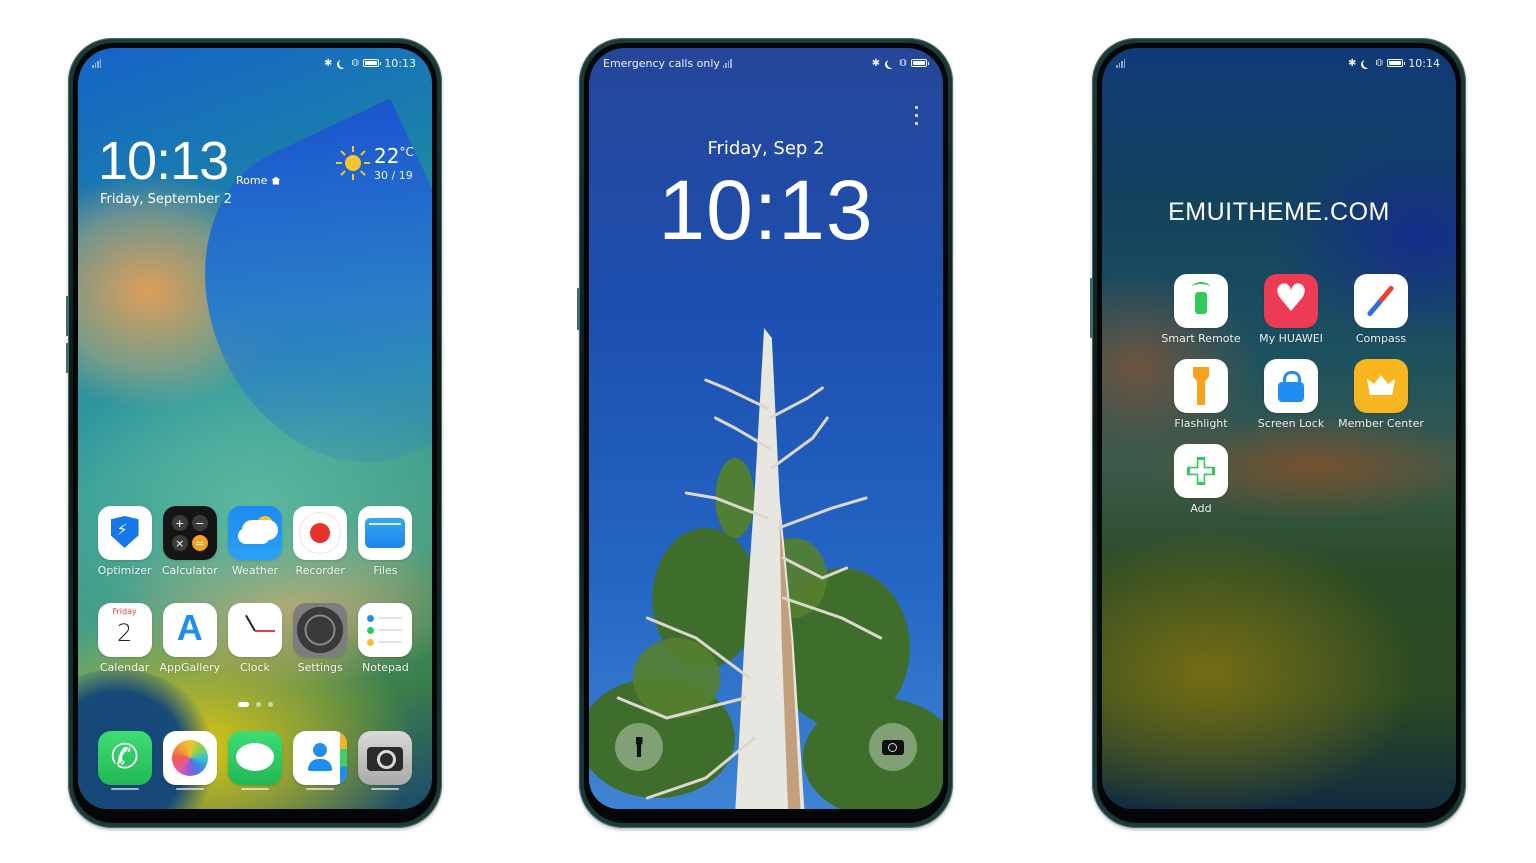 This screenshot has width=1536, height=863. What do you see at coordinates (766, 210) in the screenshot?
I see `lock-time: 10:13` at bounding box center [766, 210].